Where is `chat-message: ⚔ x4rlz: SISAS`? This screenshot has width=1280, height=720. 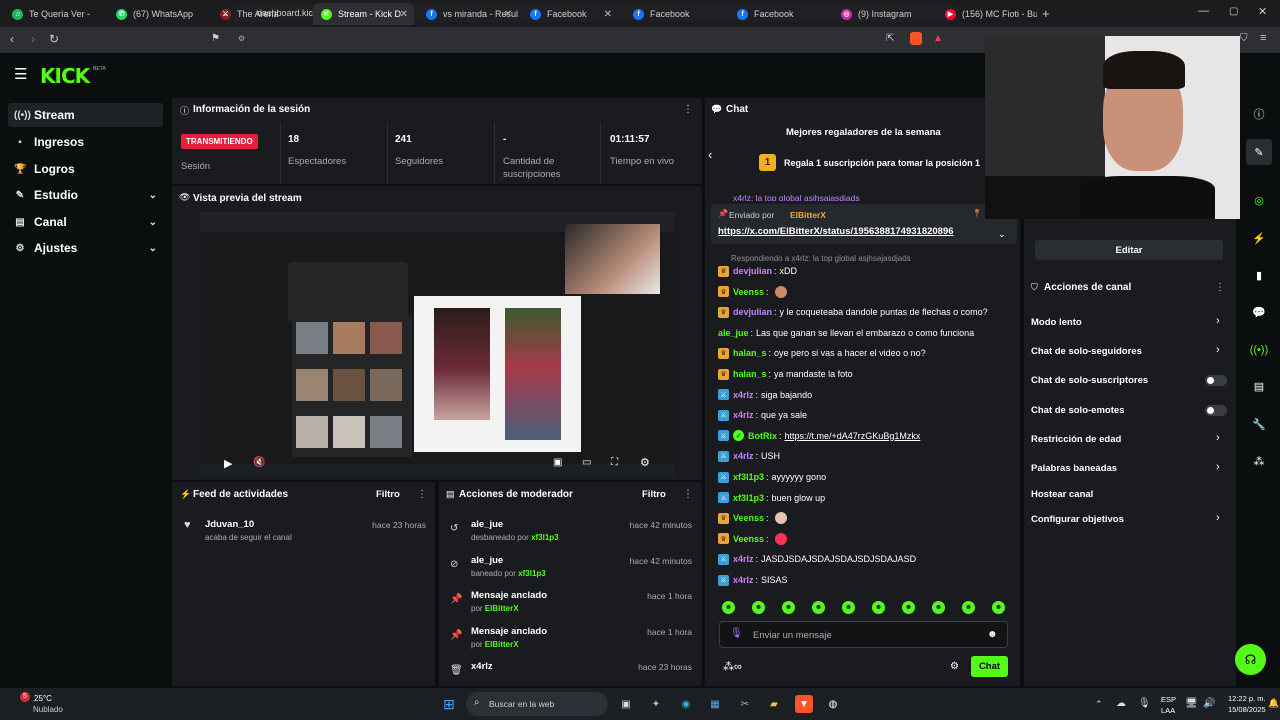
chat-message: ⚔ x4rlz: SISAS is located at coordinates (753, 580).